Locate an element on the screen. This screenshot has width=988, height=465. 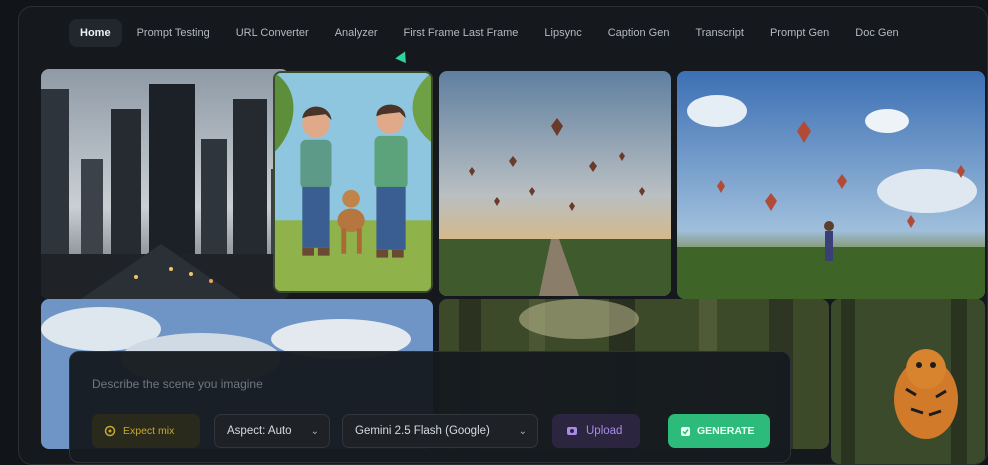
gallery-image-cartoon is located at coordinates (353, 182).